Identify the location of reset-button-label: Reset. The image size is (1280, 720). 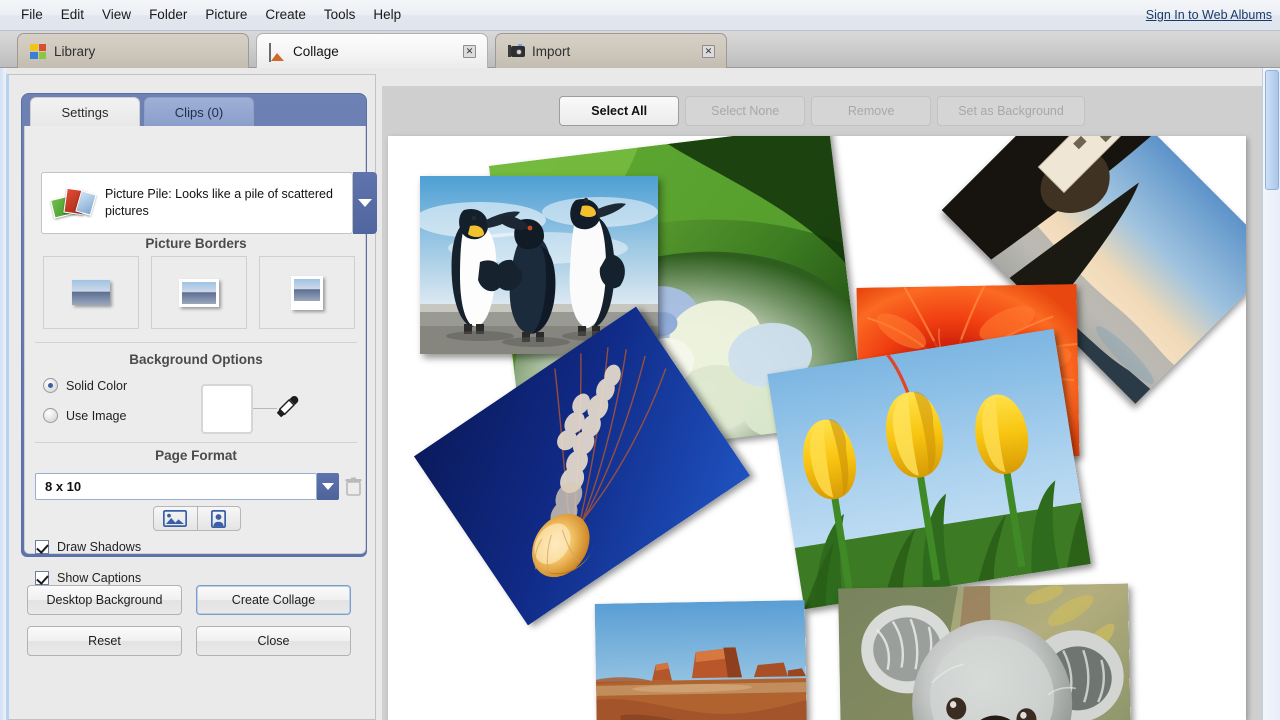
(104, 641).